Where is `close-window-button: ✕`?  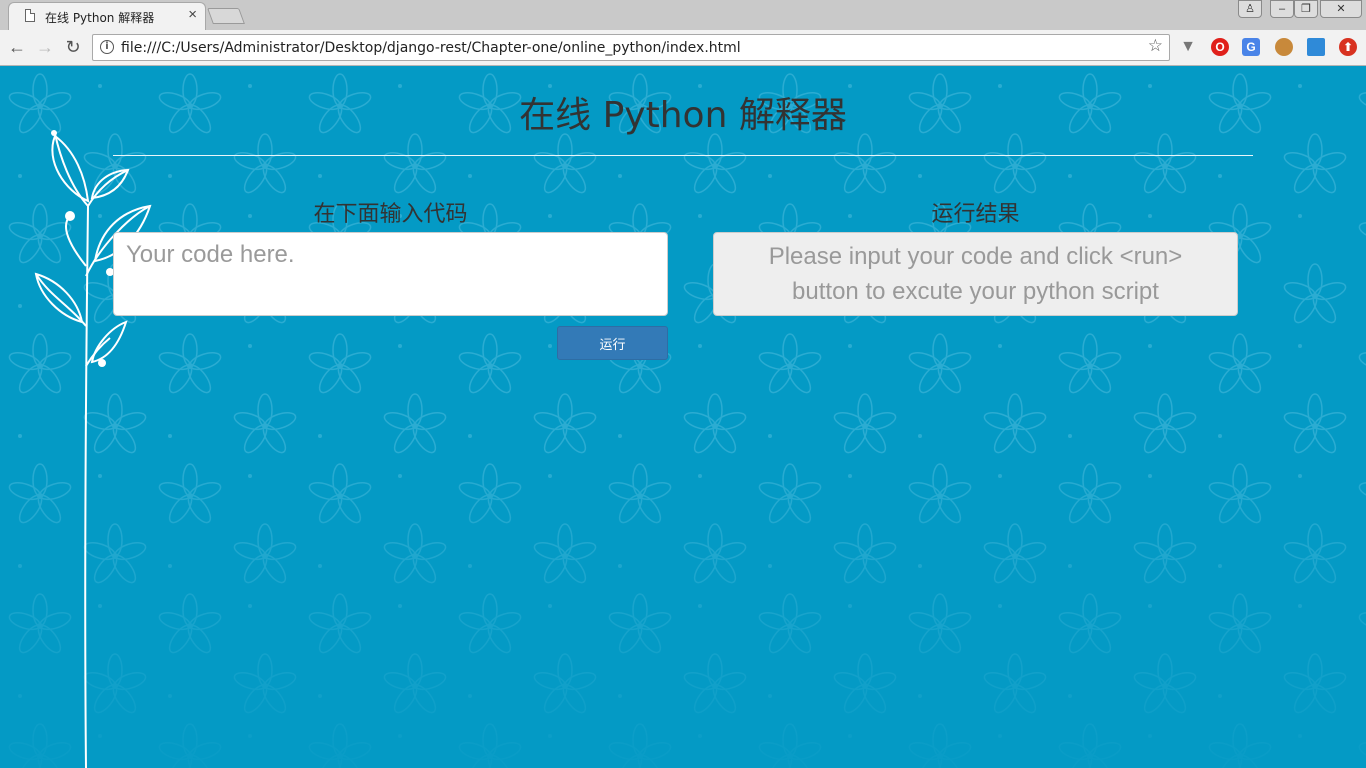
close-window-button: ✕ is located at coordinates (1341, 9).